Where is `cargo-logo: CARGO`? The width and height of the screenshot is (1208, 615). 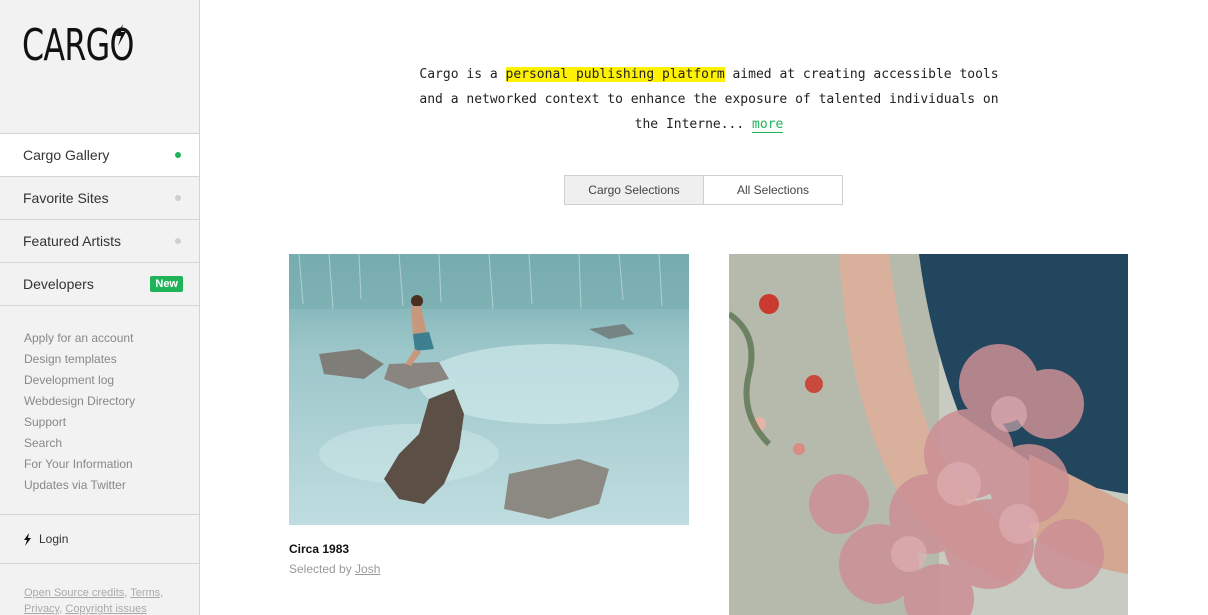 cargo-logo: CARGO is located at coordinates (99, 46).